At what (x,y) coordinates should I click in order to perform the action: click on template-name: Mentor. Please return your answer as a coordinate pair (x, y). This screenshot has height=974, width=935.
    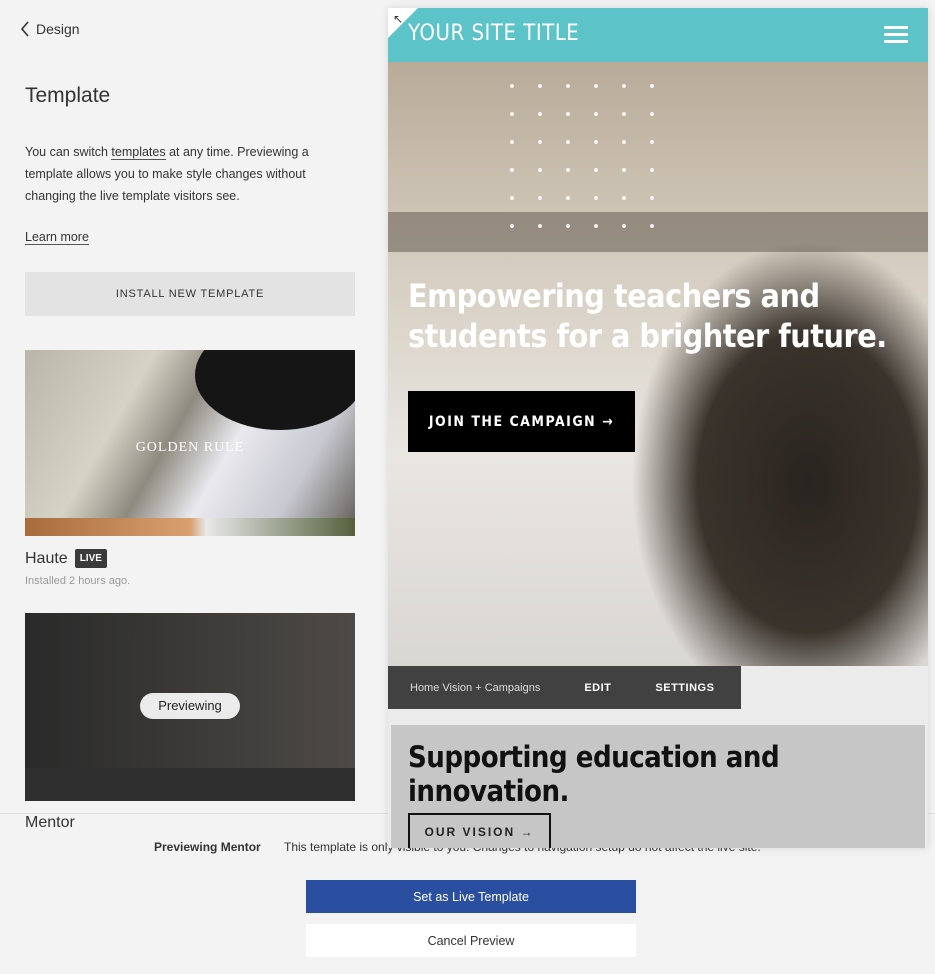
    Looking at the image, I should click on (50, 822).